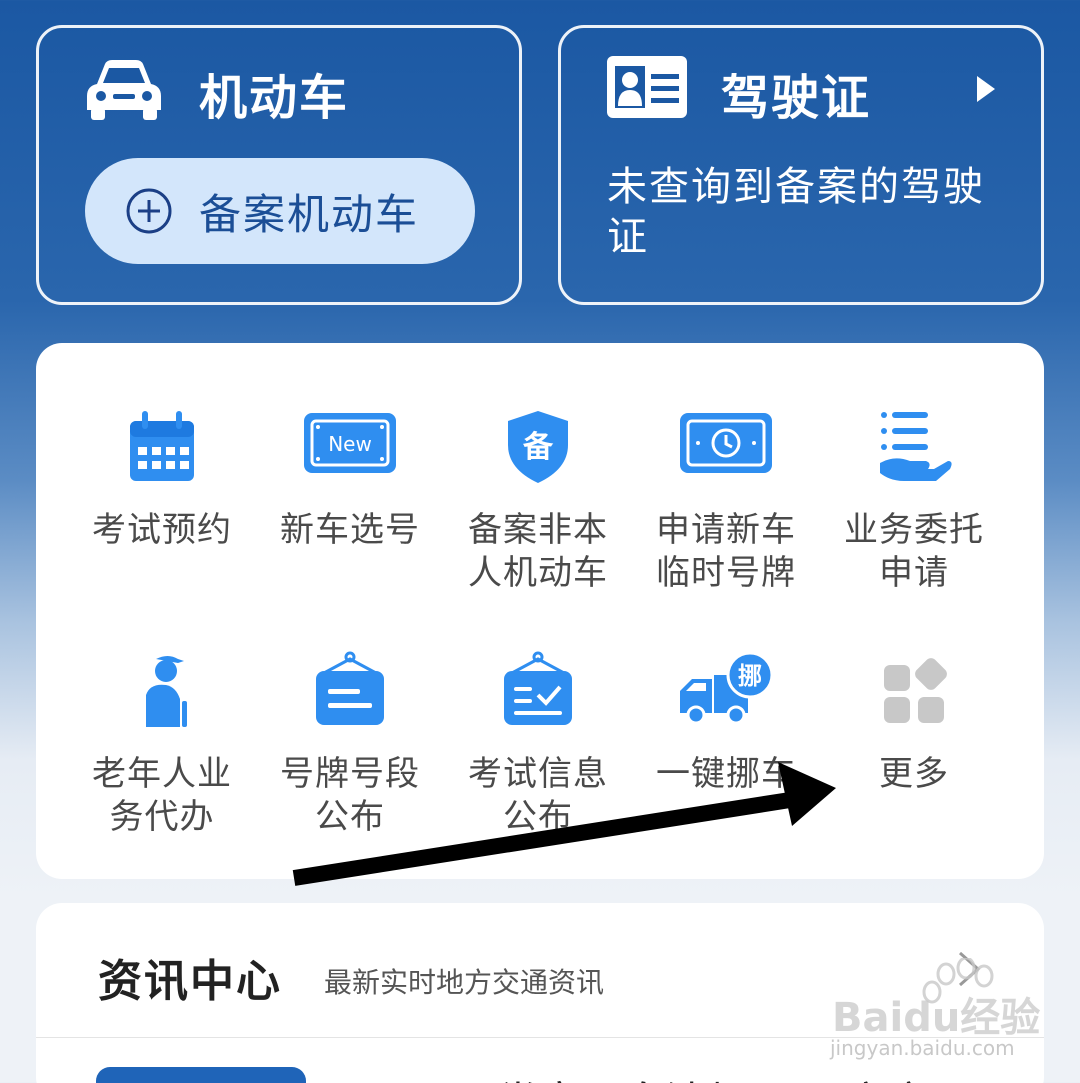  What do you see at coordinates (796, 98) in the screenshot?
I see `license-card-title: 驾驶证` at bounding box center [796, 98].